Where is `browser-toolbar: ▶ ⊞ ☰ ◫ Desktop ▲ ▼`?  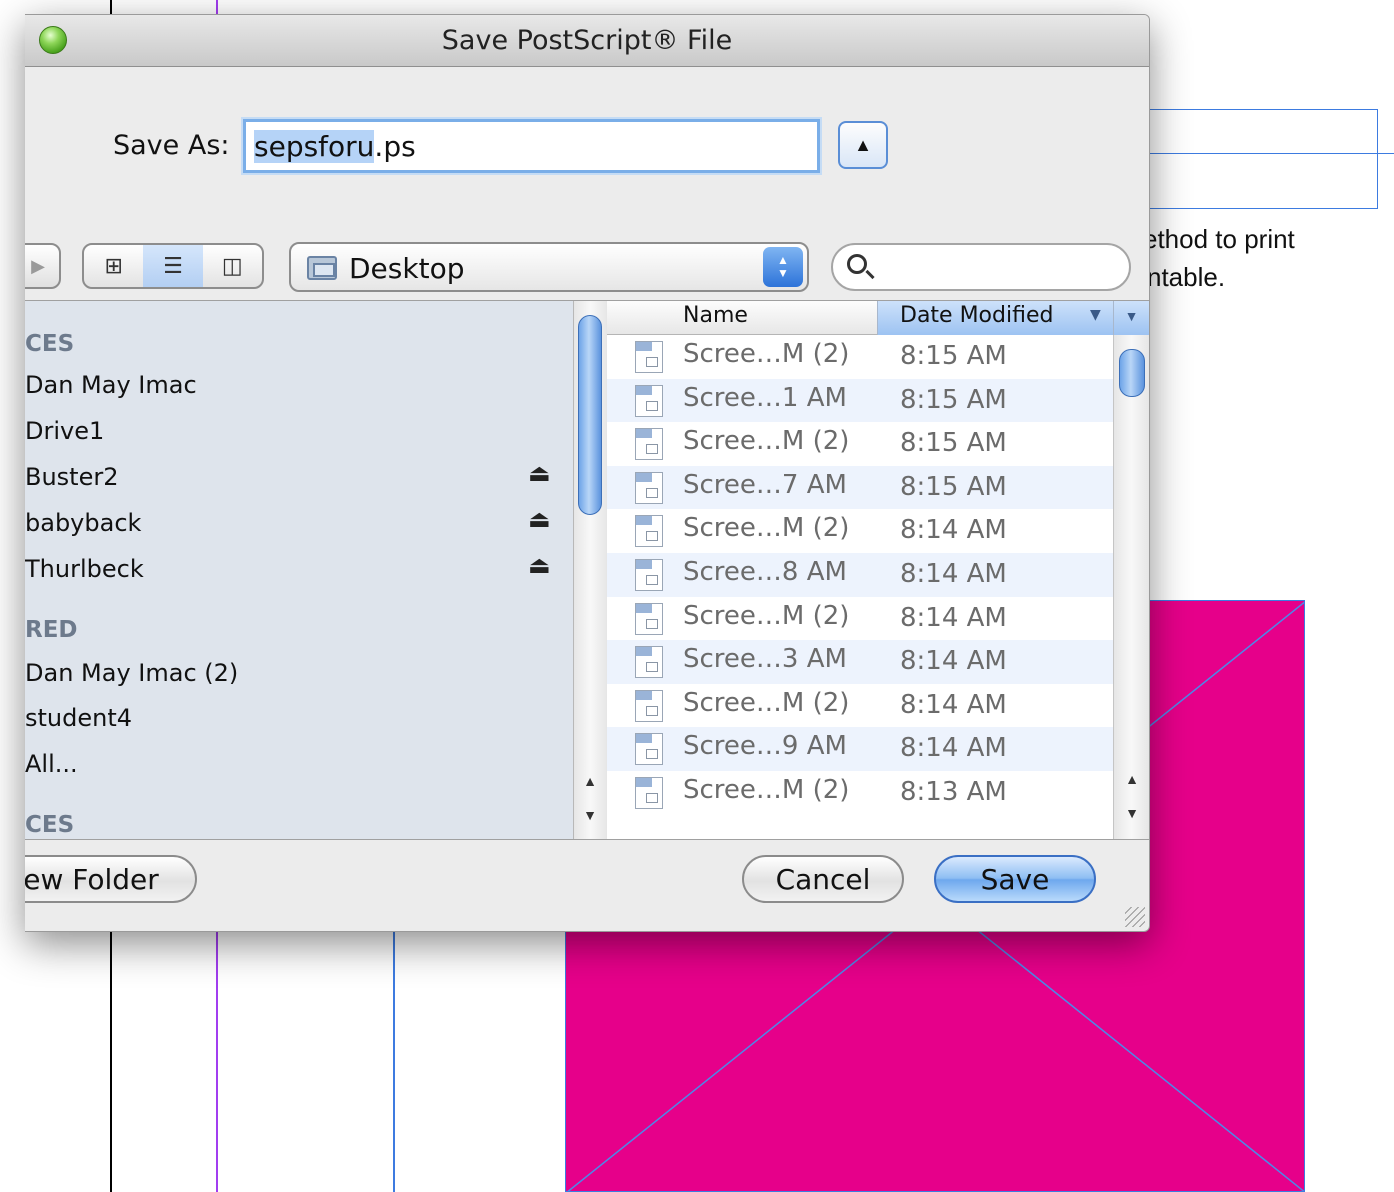 browser-toolbar: ▶ ⊞ ☰ ◫ Desktop ▲ ▼ is located at coordinates (587, 261).